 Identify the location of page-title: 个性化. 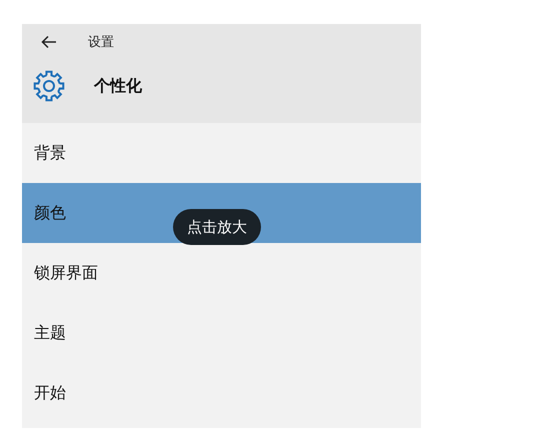
(118, 86).